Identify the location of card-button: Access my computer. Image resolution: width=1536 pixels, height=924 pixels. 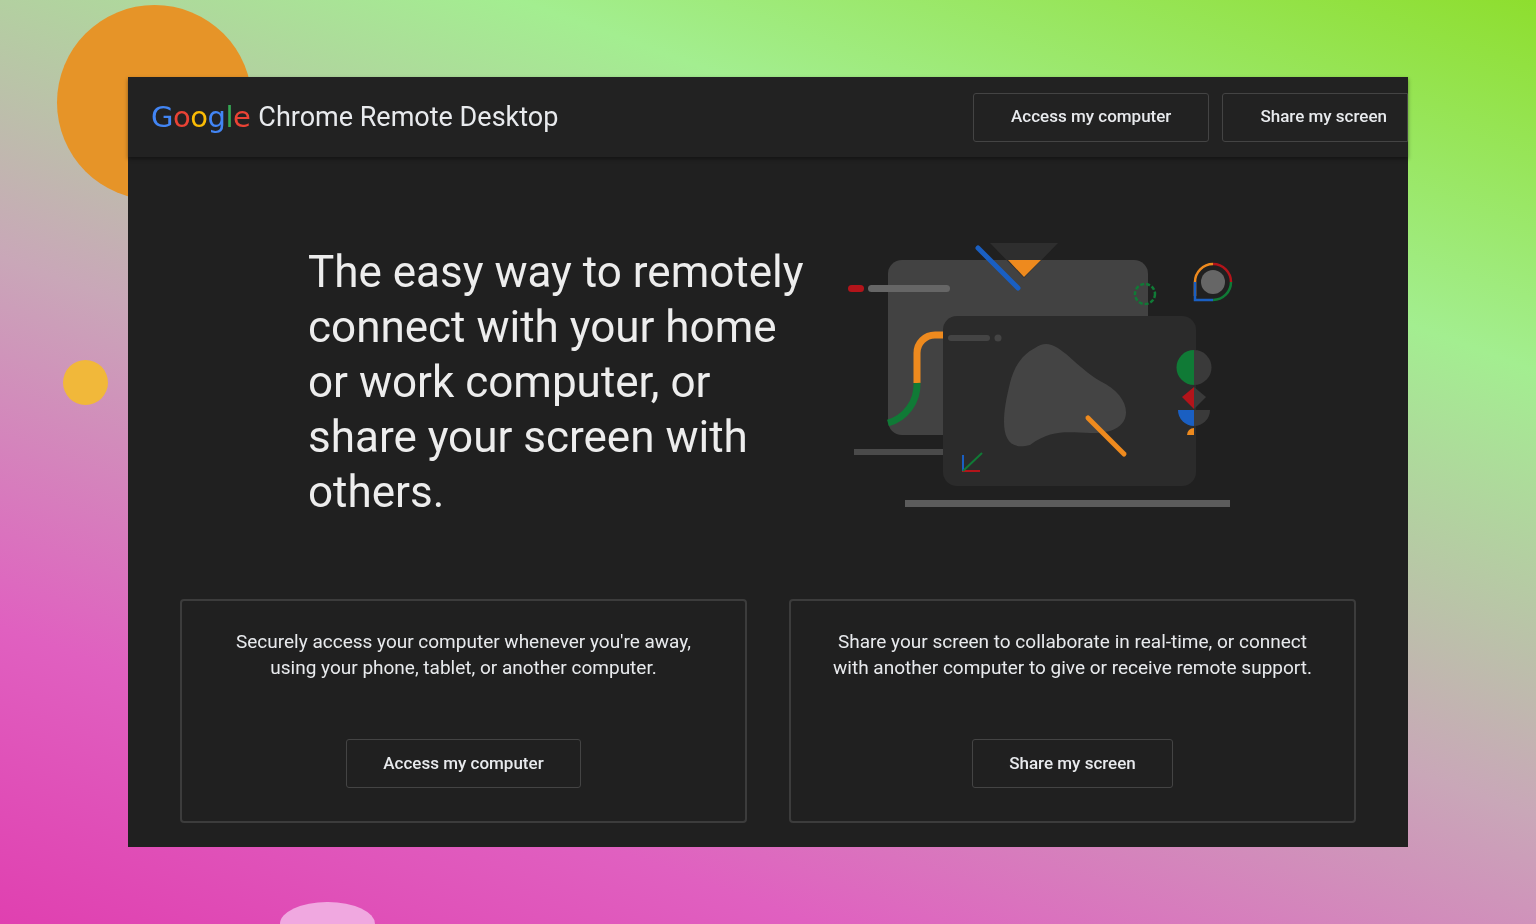
(463, 763).